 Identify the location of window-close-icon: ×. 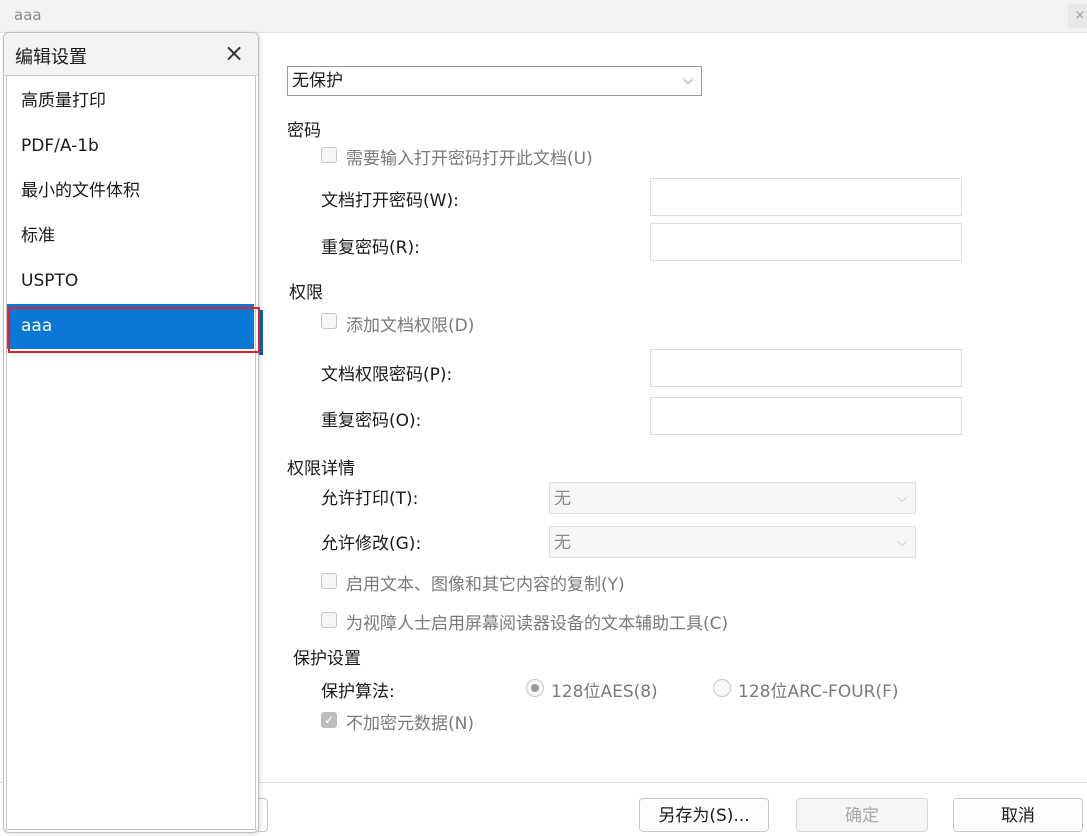
(1077, 16).